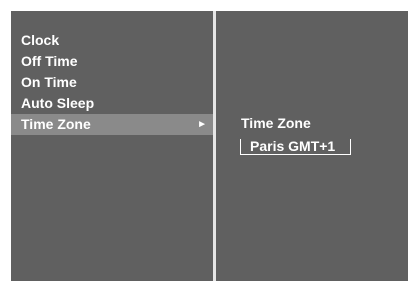 The image size is (408, 281). I want to click on menu-item-label: Off Time, so click(49, 61).